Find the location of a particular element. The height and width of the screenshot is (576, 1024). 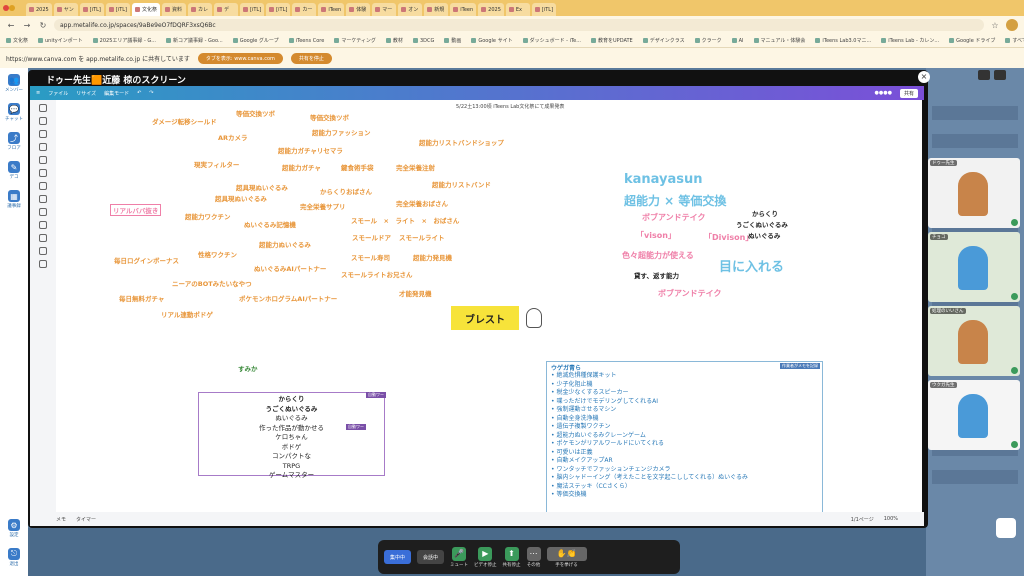

rail-item: 💬 チャット is located at coordinates (14, 112).